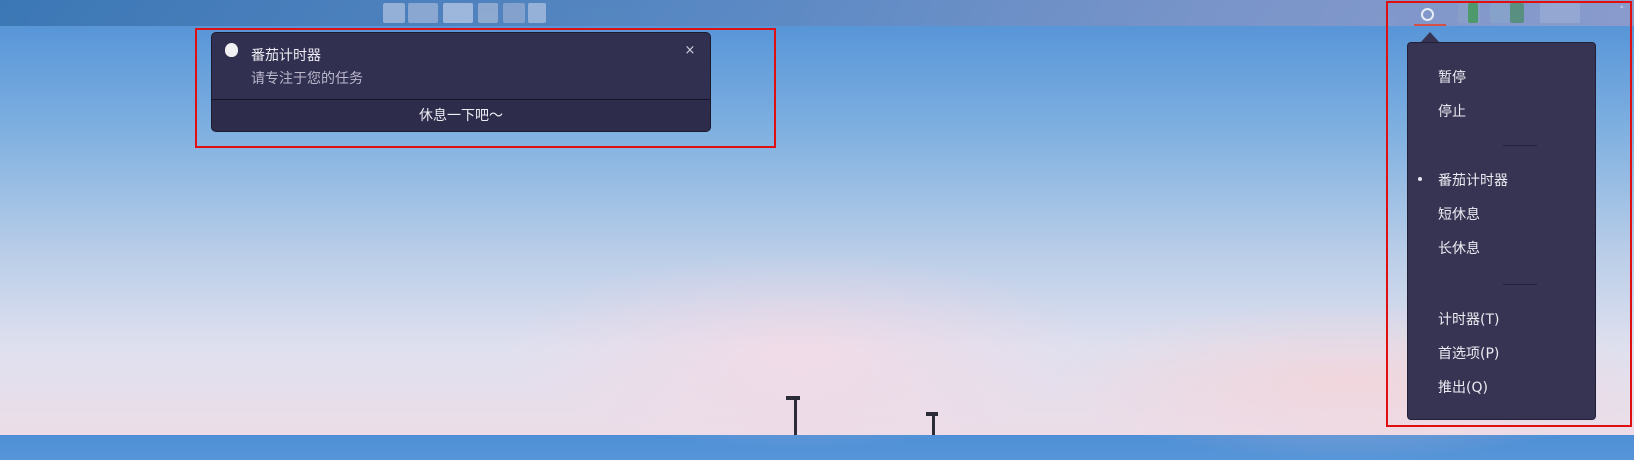 The height and width of the screenshot is (460, 1634). I want to click on menu-item-pause: 暂停, so click(1452, 77).